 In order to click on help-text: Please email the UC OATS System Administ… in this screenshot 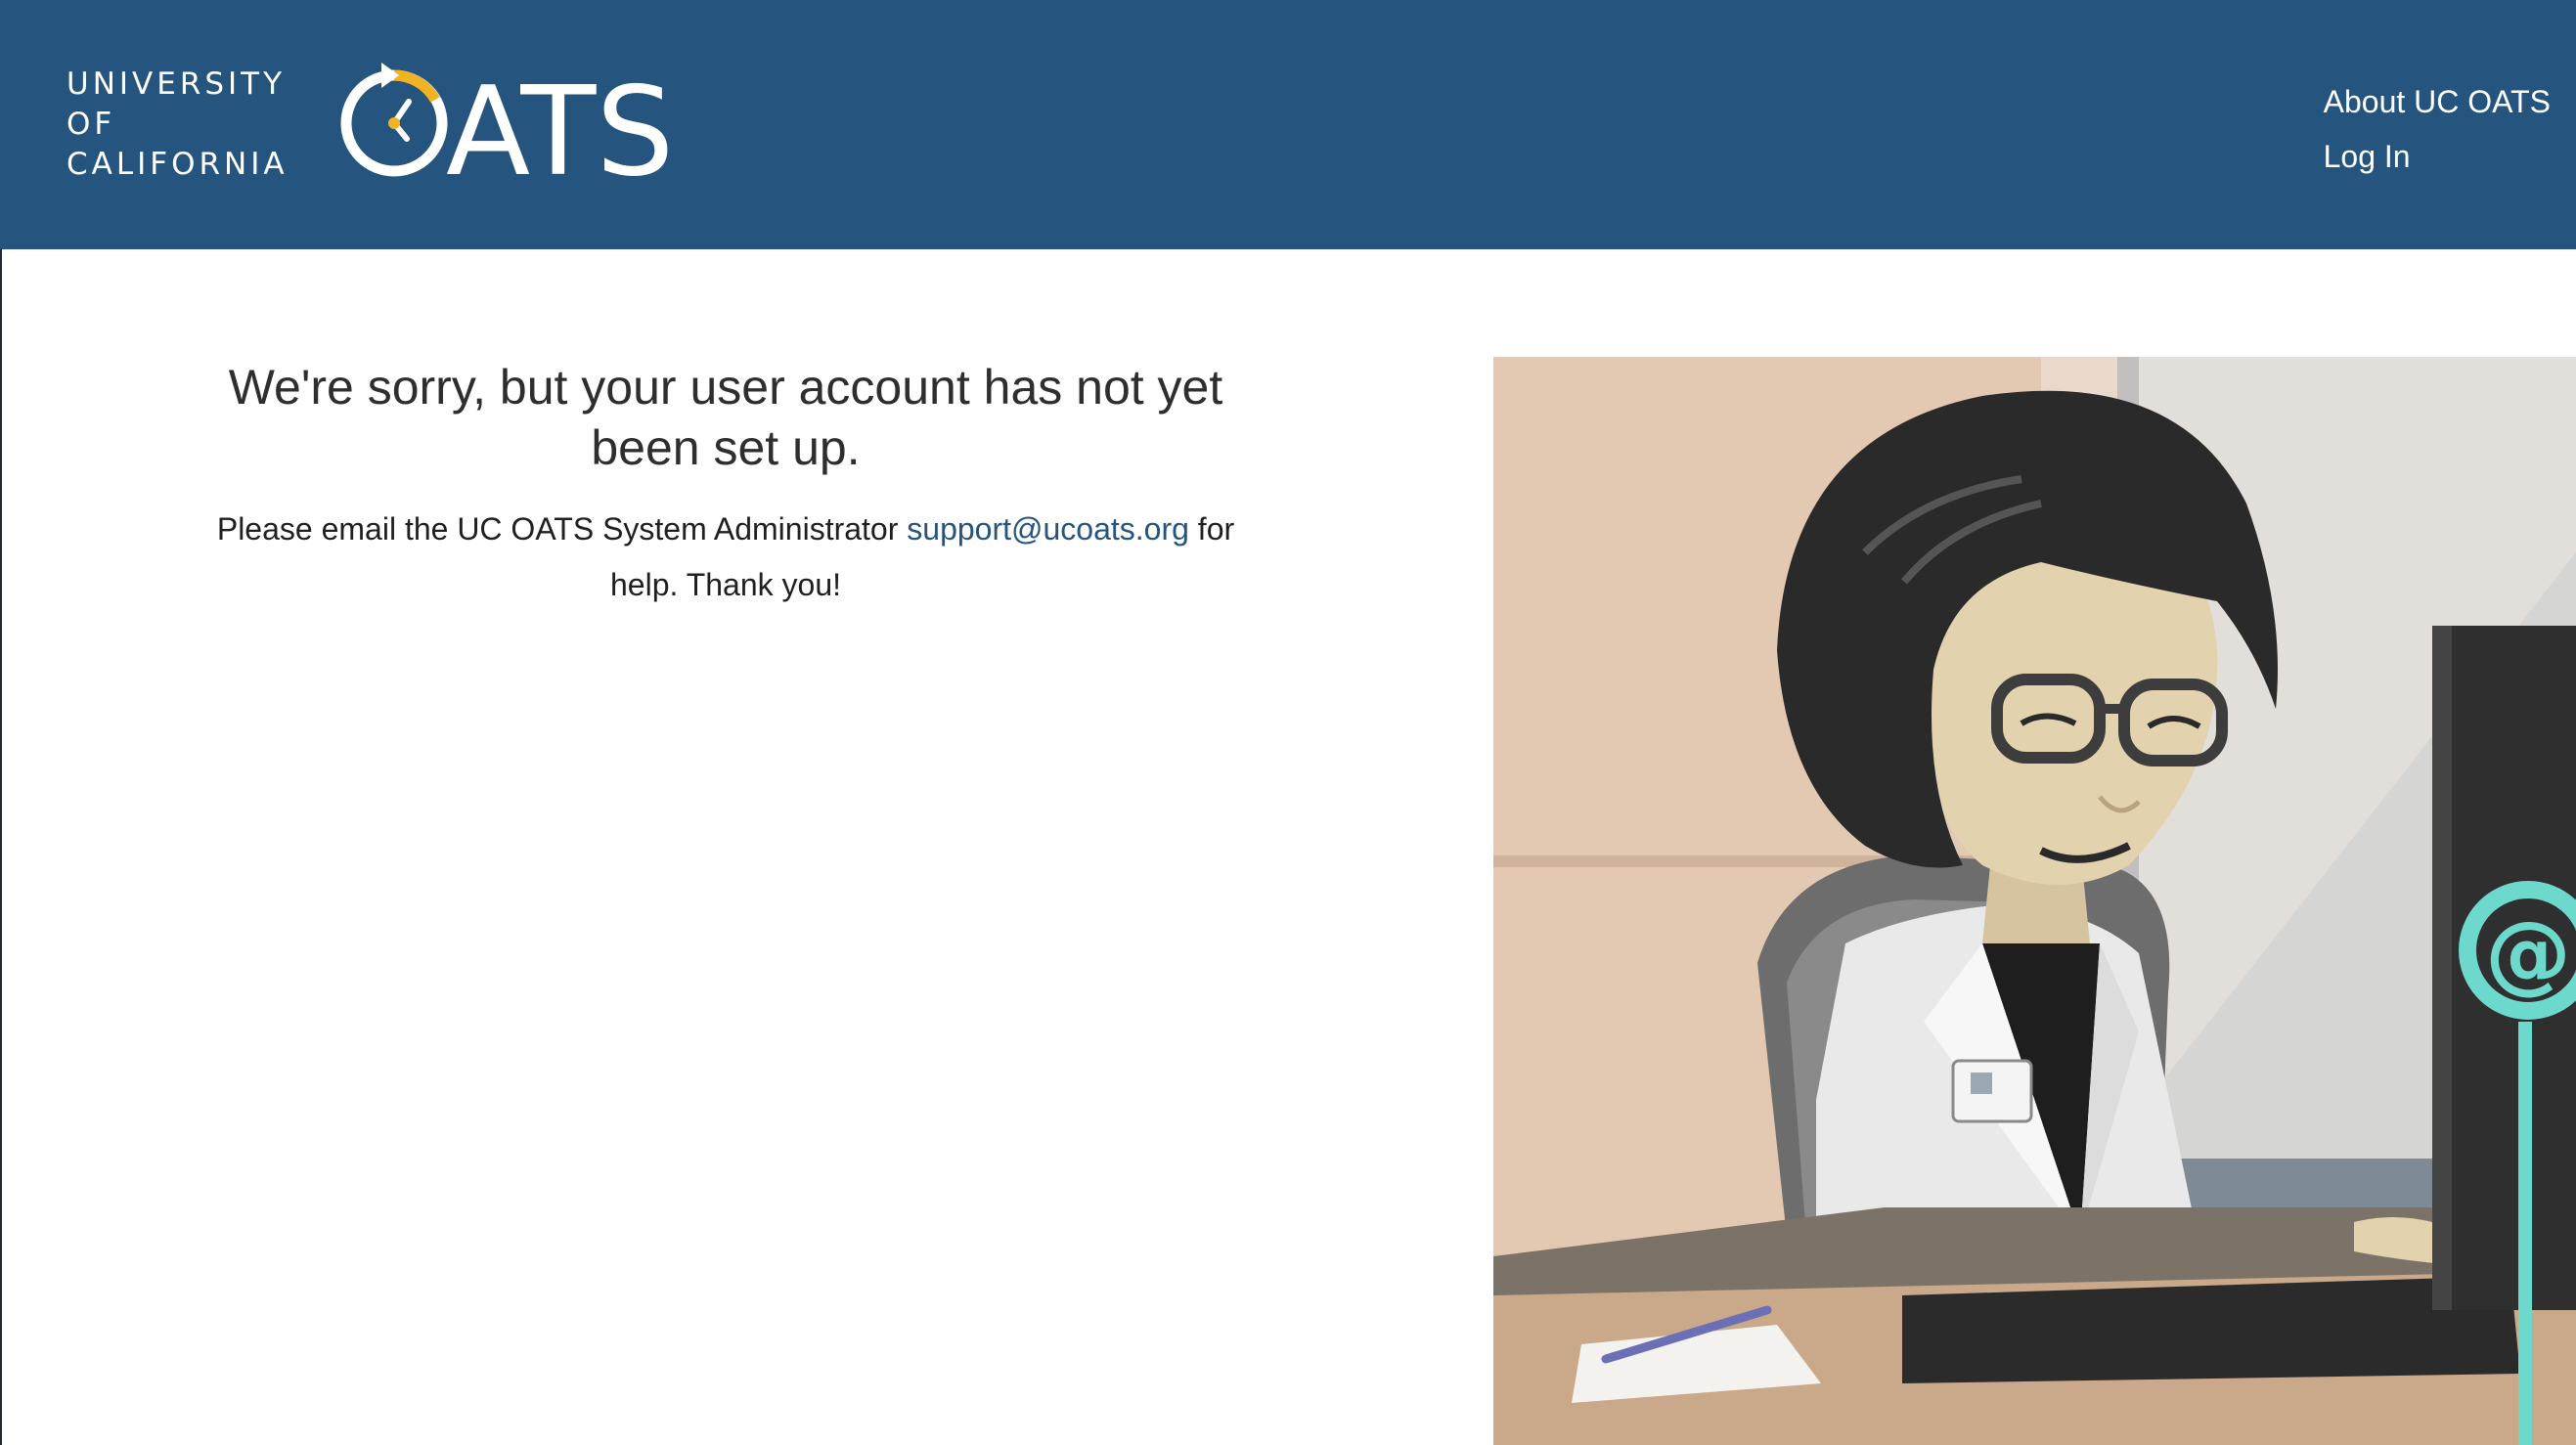, I will do `click(726, 557)`.